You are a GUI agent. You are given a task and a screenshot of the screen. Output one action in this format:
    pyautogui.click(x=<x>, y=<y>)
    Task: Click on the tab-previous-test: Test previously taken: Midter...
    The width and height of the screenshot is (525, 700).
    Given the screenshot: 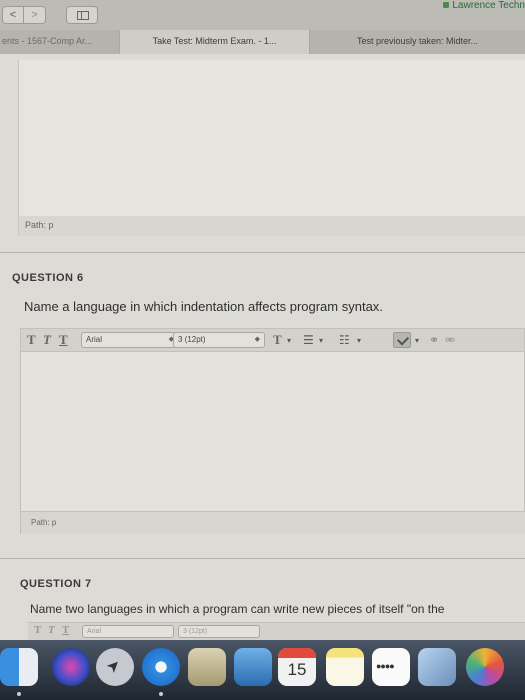 What is the action you would take?
    pyautogui.click(x=417, y=42)
    